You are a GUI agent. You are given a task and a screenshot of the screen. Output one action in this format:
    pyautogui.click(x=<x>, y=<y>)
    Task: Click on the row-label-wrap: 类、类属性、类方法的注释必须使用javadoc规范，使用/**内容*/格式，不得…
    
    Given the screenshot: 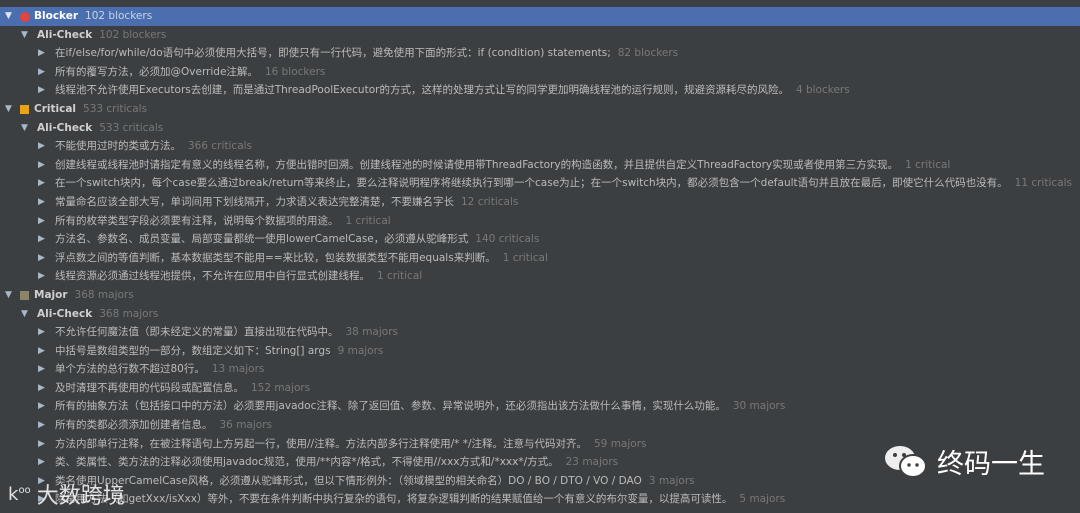 What is the action you would take?
    pyautogui.click(x=336, y=462)
    